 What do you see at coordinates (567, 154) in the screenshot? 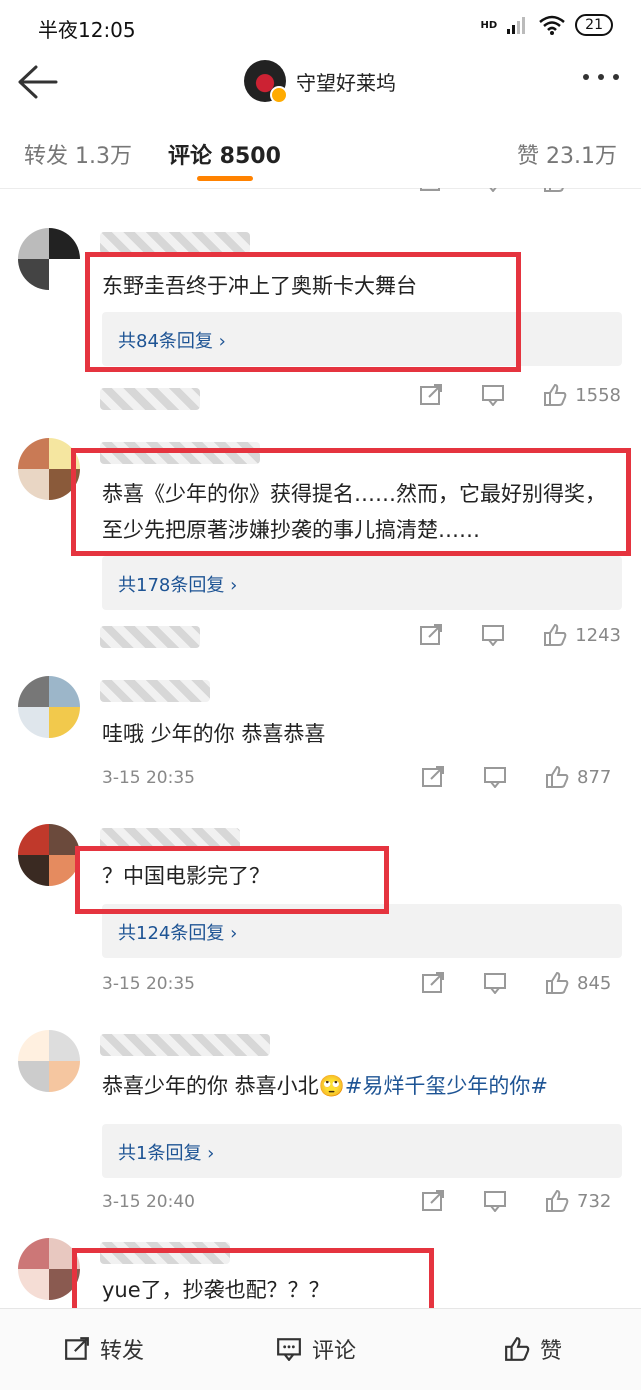
I see `tab-likes: 赞 23.1万` at bounding box center [567, 154].